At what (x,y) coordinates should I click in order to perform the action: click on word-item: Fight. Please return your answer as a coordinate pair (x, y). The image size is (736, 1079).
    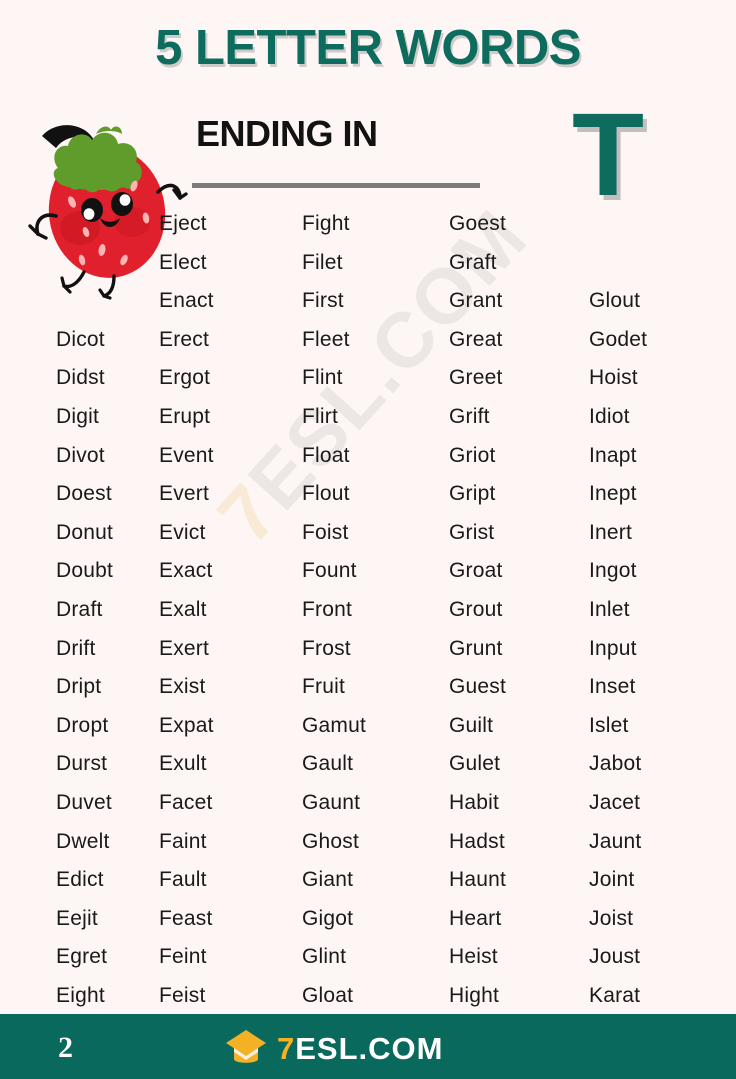
    Looking at the image, I should click on (326, 223).